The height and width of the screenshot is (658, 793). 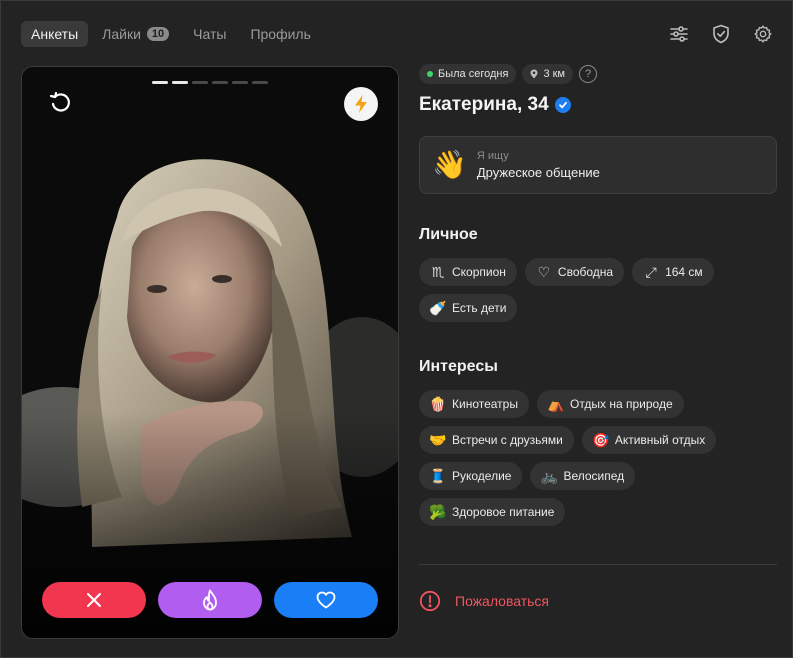 I want to click on tab-ankety: Анкеты, so click(x=55, y=34).